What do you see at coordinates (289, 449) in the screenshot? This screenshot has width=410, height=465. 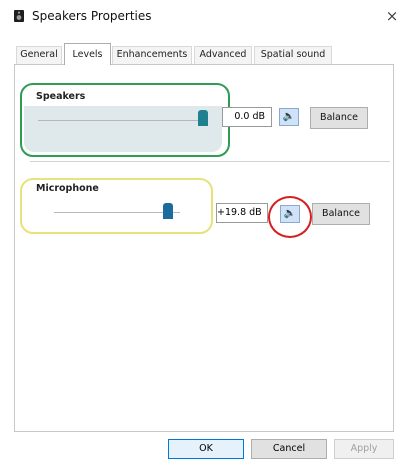 I see `cancel-button: Cancel` at bounding box center [289, 449].